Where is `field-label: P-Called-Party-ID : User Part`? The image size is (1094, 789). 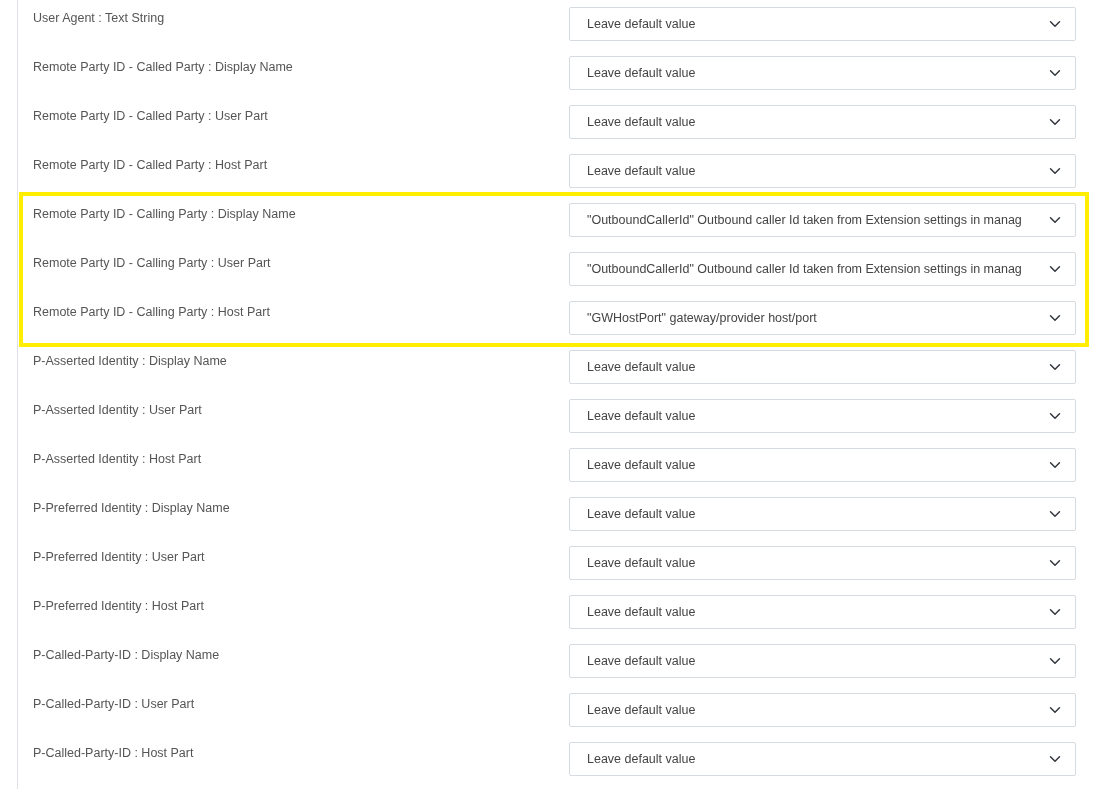 field-label: P-Called-Party-ID : User Part is located at coordinates (114, 704).